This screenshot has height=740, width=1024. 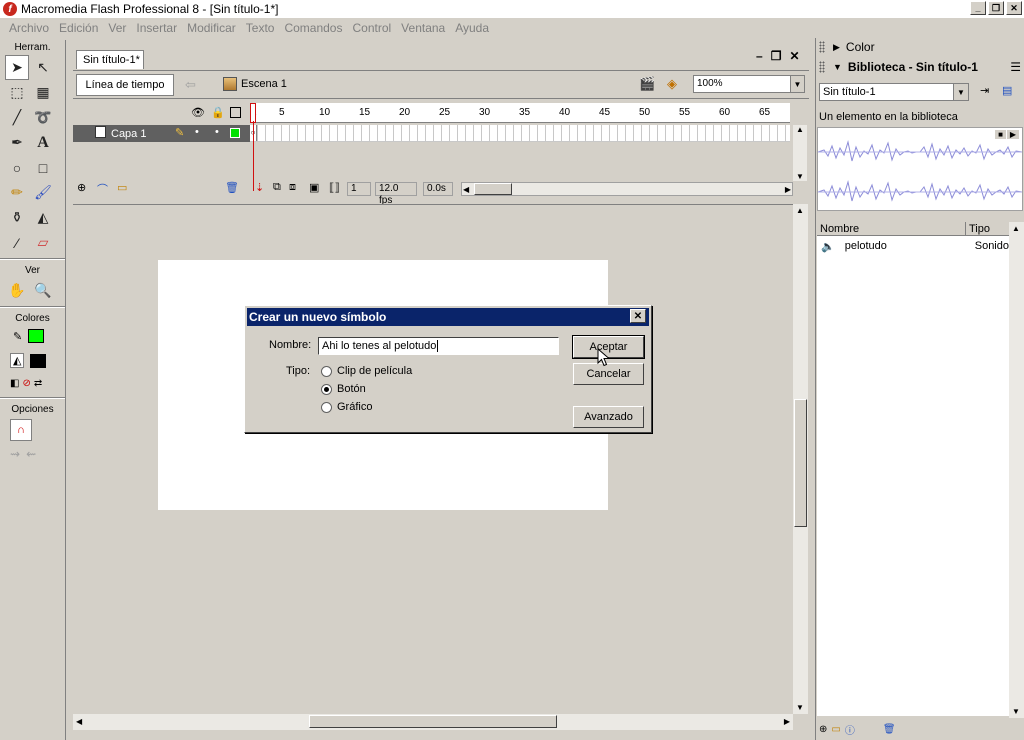 I want to click on timeline-vertical-scrollbar: ▲ ▼, so click(x=800, y=153).